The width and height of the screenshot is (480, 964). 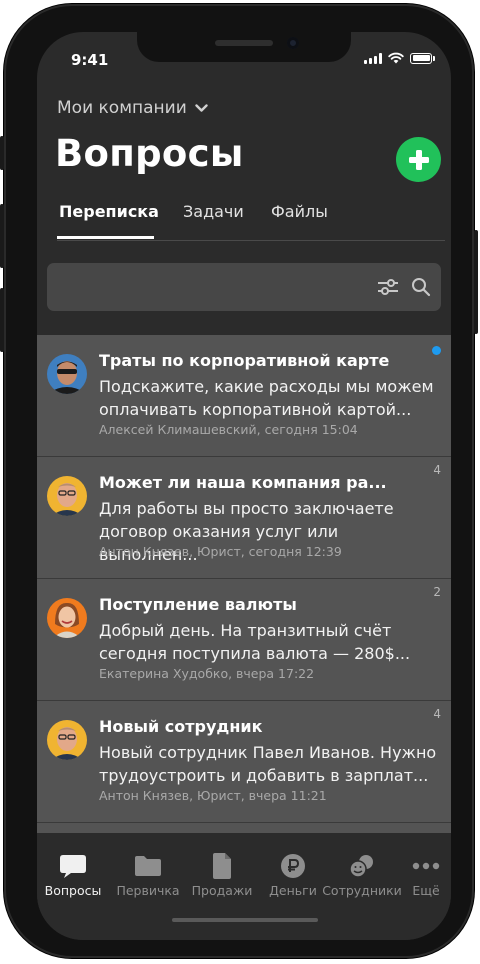 What do you see at coordinates (244, 47) in the screenshot?
I see `notch` at bounding box center [244, 47].